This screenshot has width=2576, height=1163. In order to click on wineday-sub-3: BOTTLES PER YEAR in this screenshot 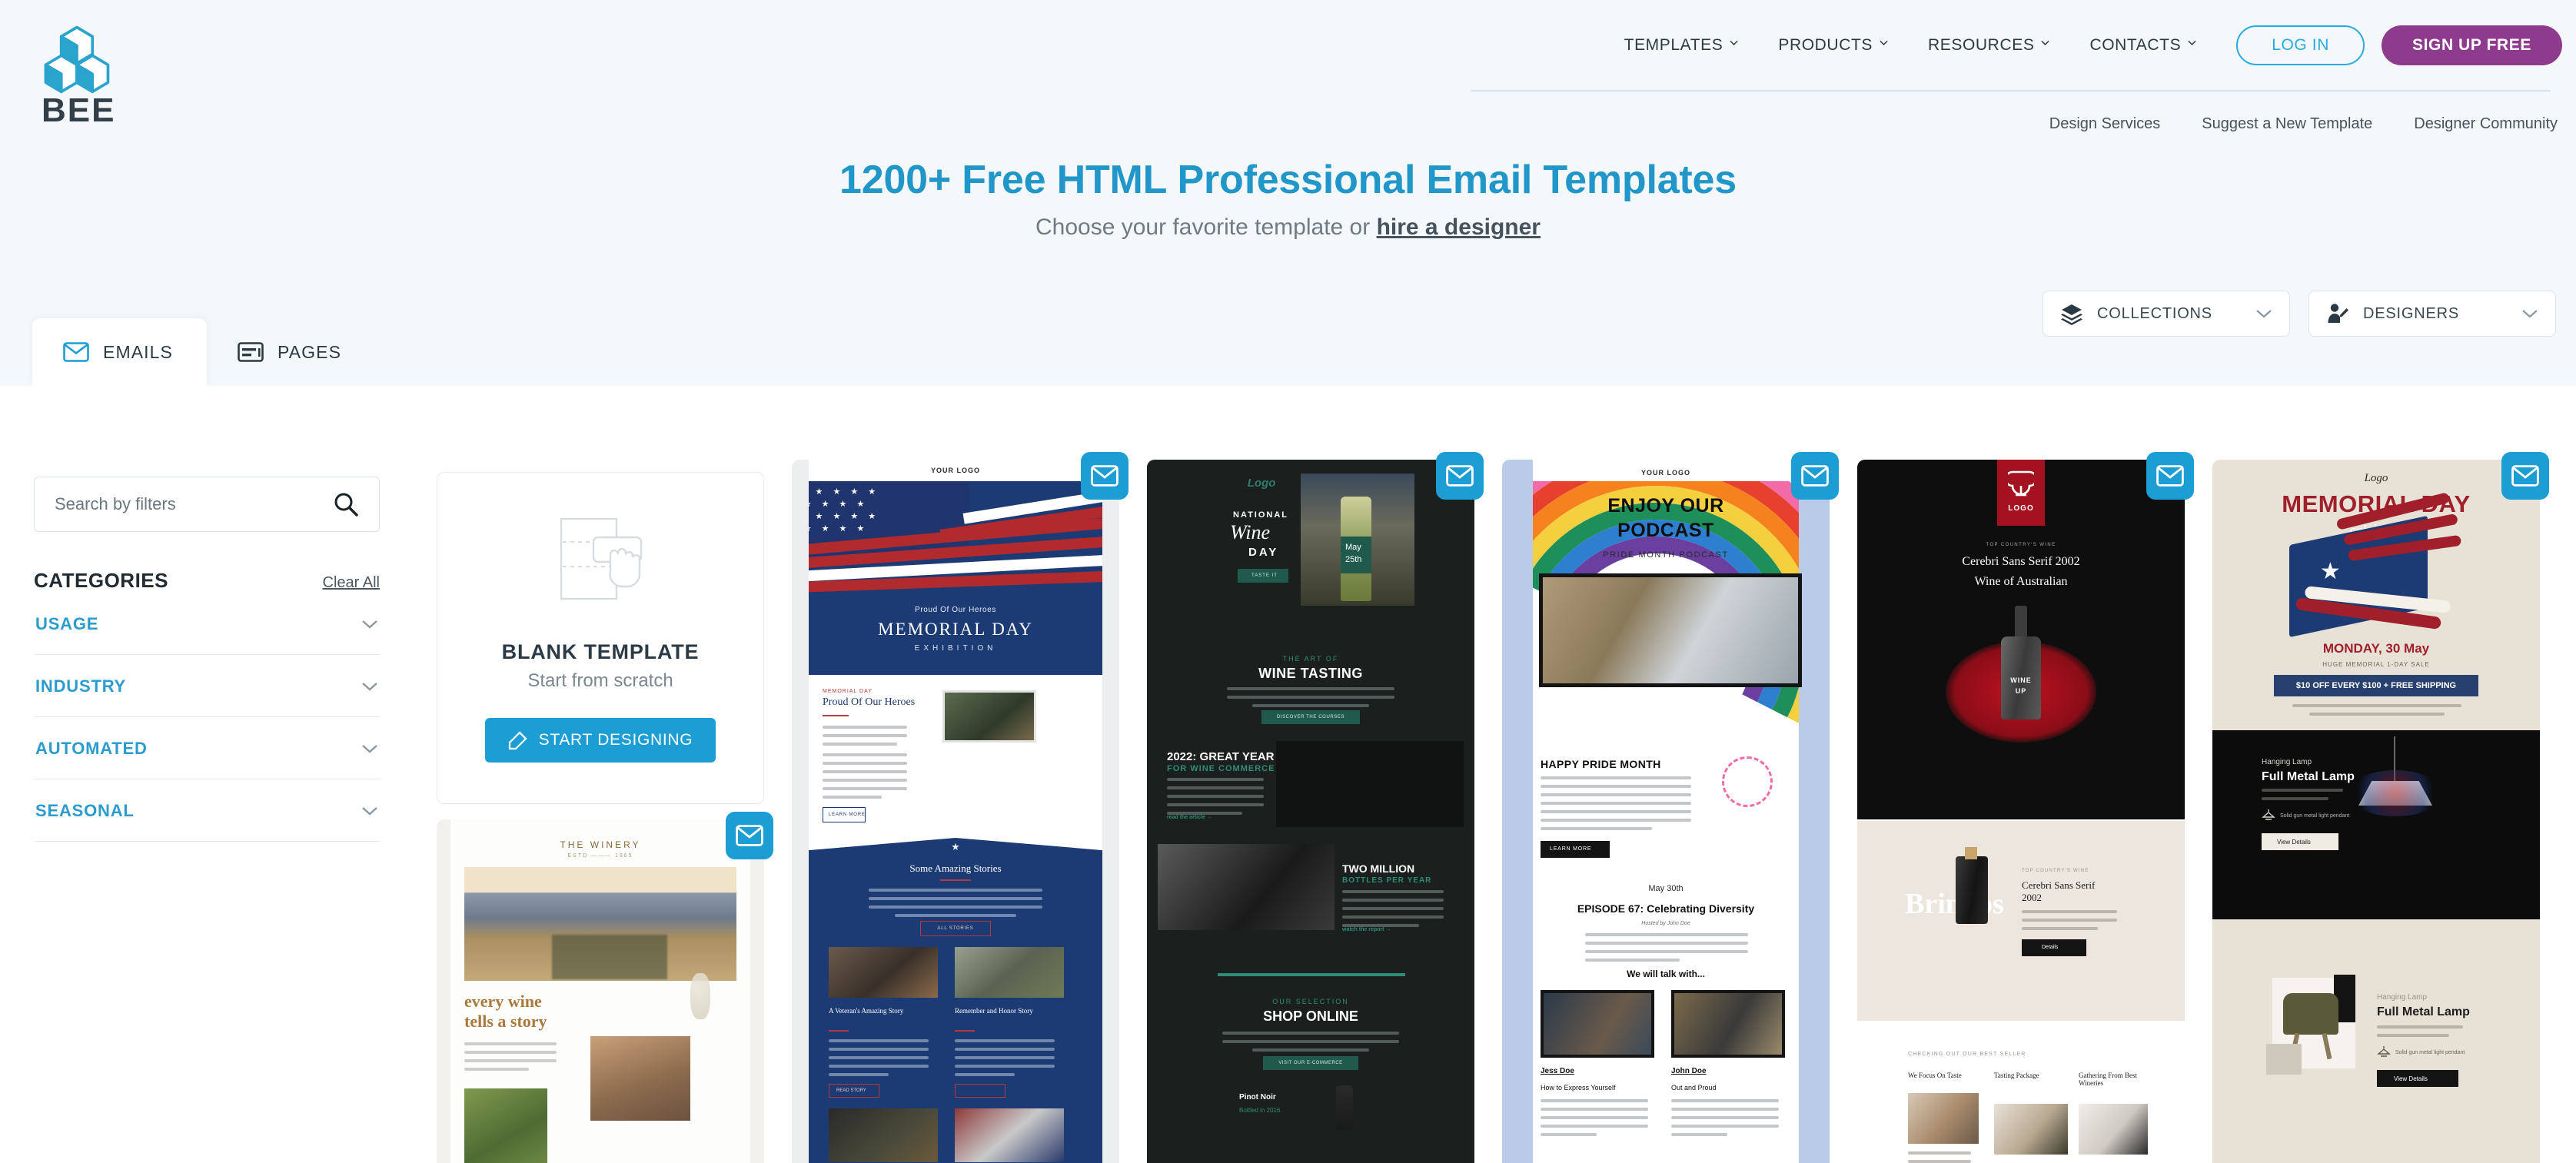, I will do `click(1387, 880)`.